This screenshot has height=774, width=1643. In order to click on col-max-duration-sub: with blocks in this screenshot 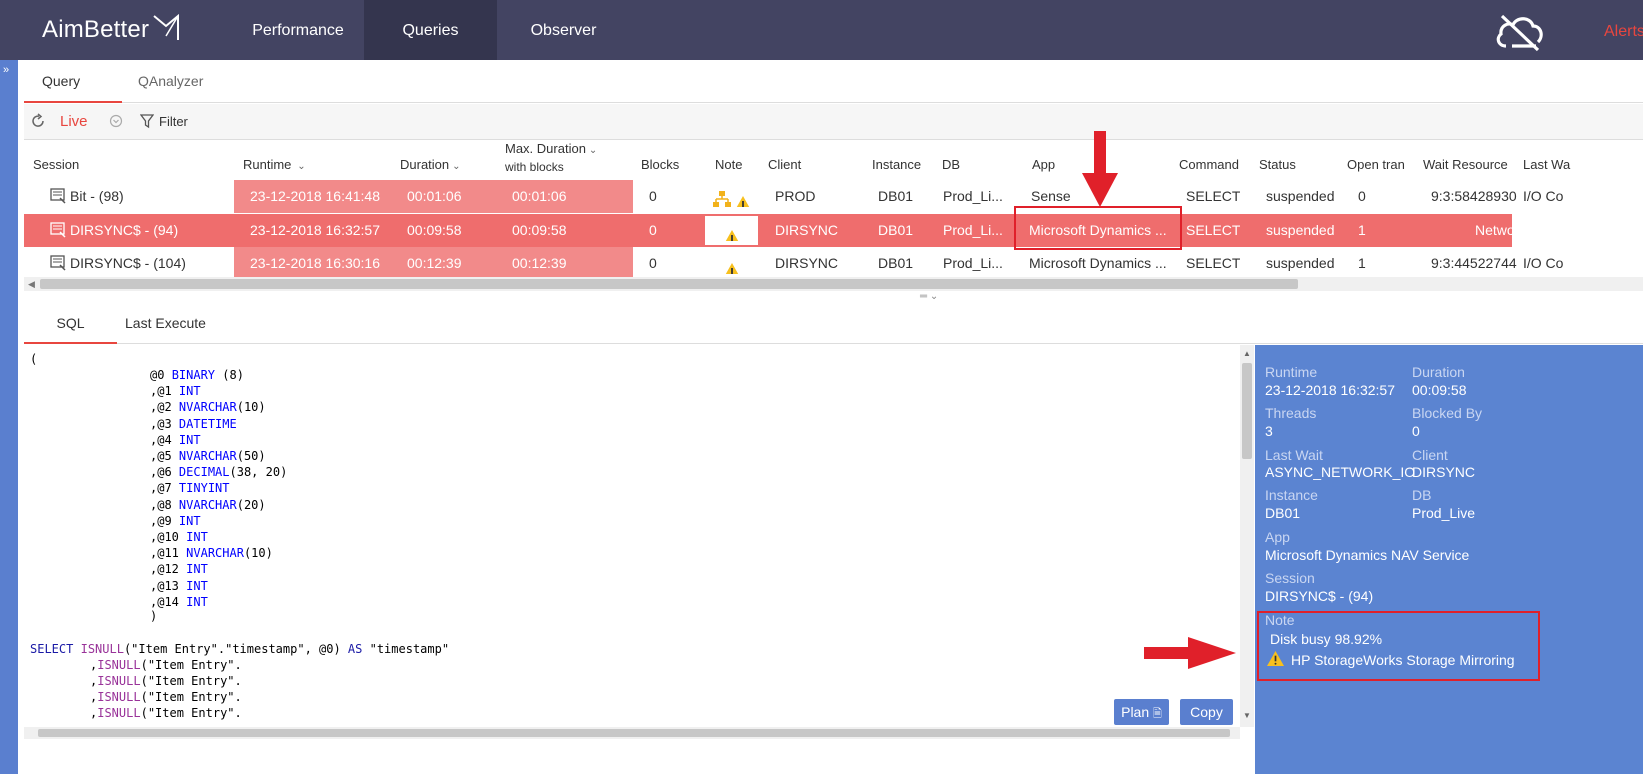, I will do `click(534, 167)`.